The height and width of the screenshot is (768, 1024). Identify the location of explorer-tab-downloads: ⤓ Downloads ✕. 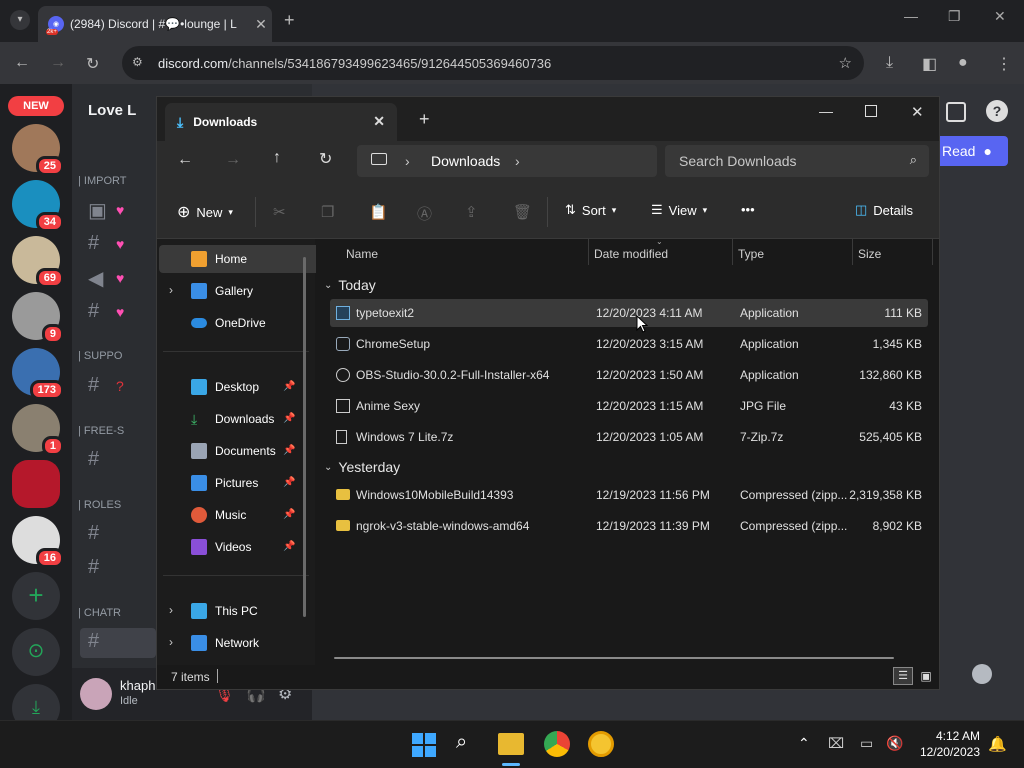
(281, 122).